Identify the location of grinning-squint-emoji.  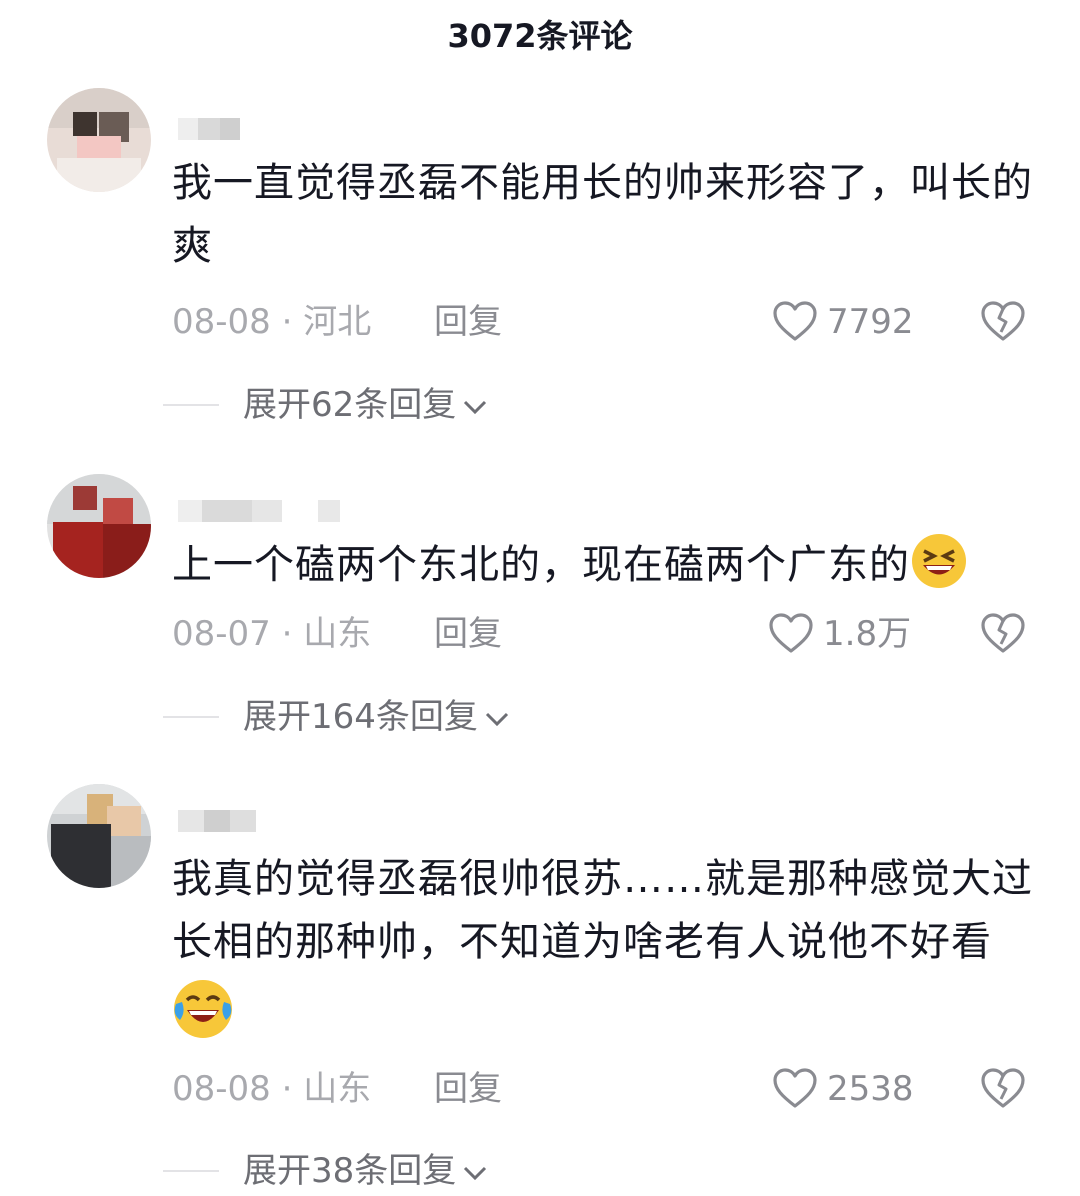
(939, 561).